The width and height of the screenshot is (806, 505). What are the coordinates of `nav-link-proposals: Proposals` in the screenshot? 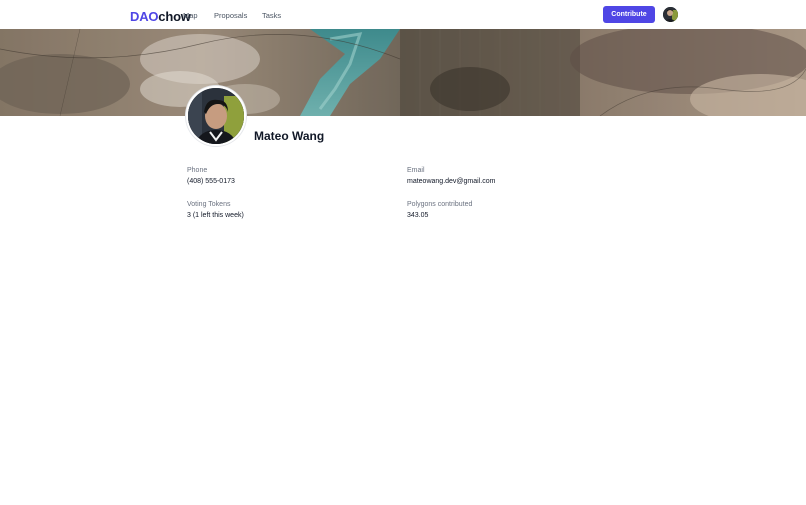 It's located at (230, 15).